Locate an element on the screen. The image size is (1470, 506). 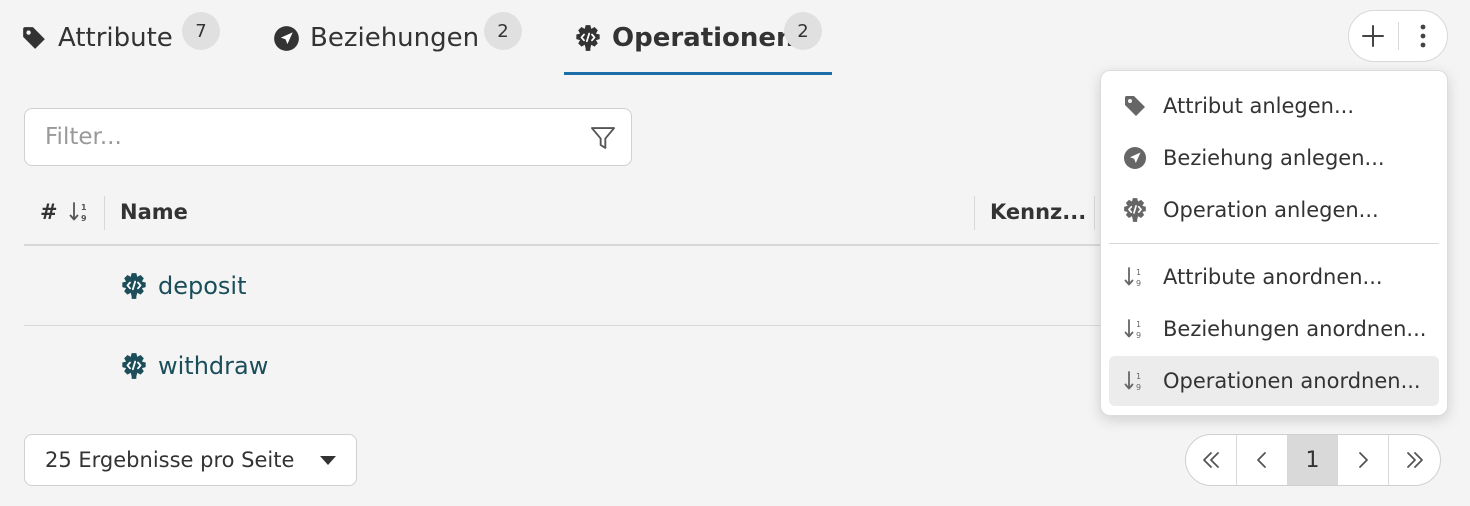
tab-label: Attribute is located at coordinates (115, 38).